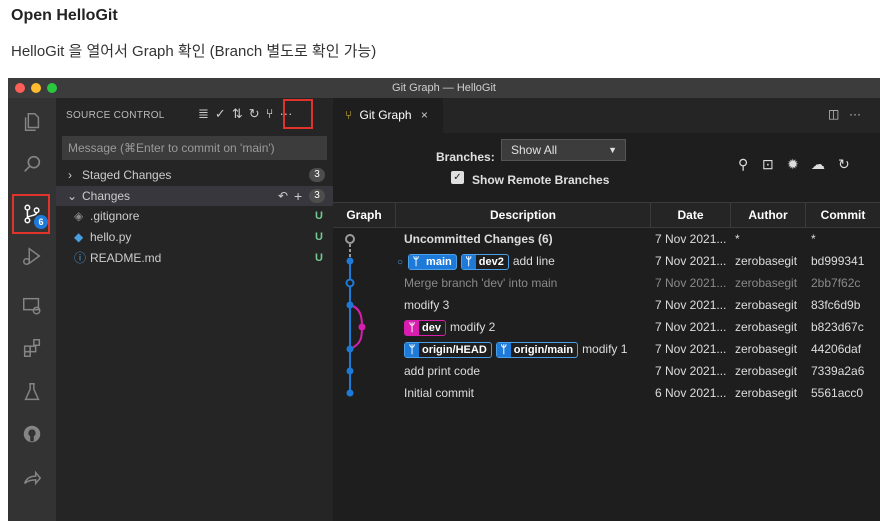 This screenshot has height=521, width=880. Describe the element at coordinates (317, 175) in the screenshot. I see `staged-count-badge: 3` at that location.